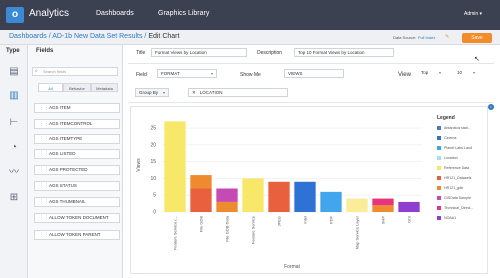  Describe the element at coordinates (462, 159) in the screenshot. I see `legend-item: Location` at that location.